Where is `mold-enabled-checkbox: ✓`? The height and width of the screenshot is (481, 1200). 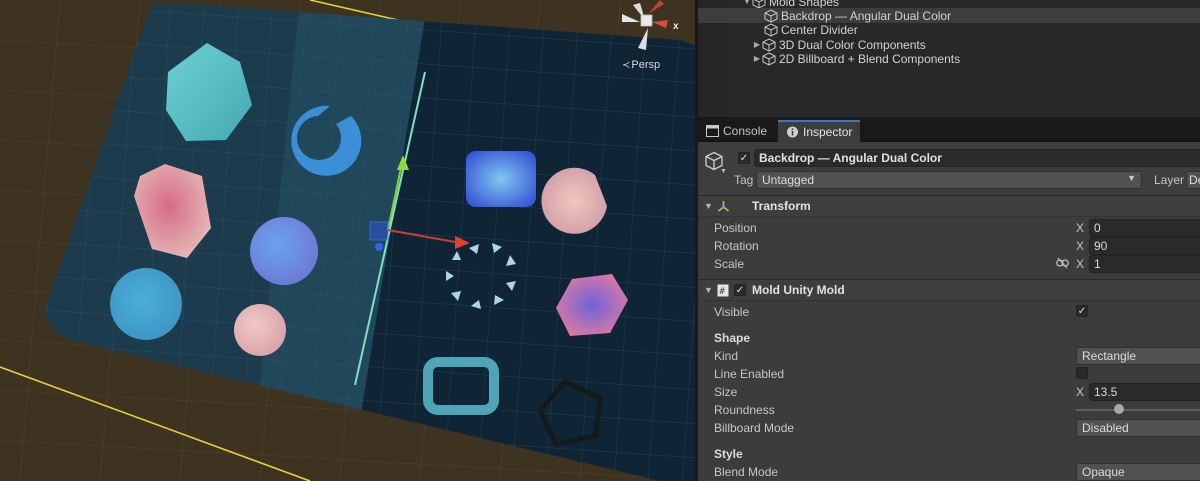 mold-enabled-checkbox: ✓ is located at coordinates (740, 290).